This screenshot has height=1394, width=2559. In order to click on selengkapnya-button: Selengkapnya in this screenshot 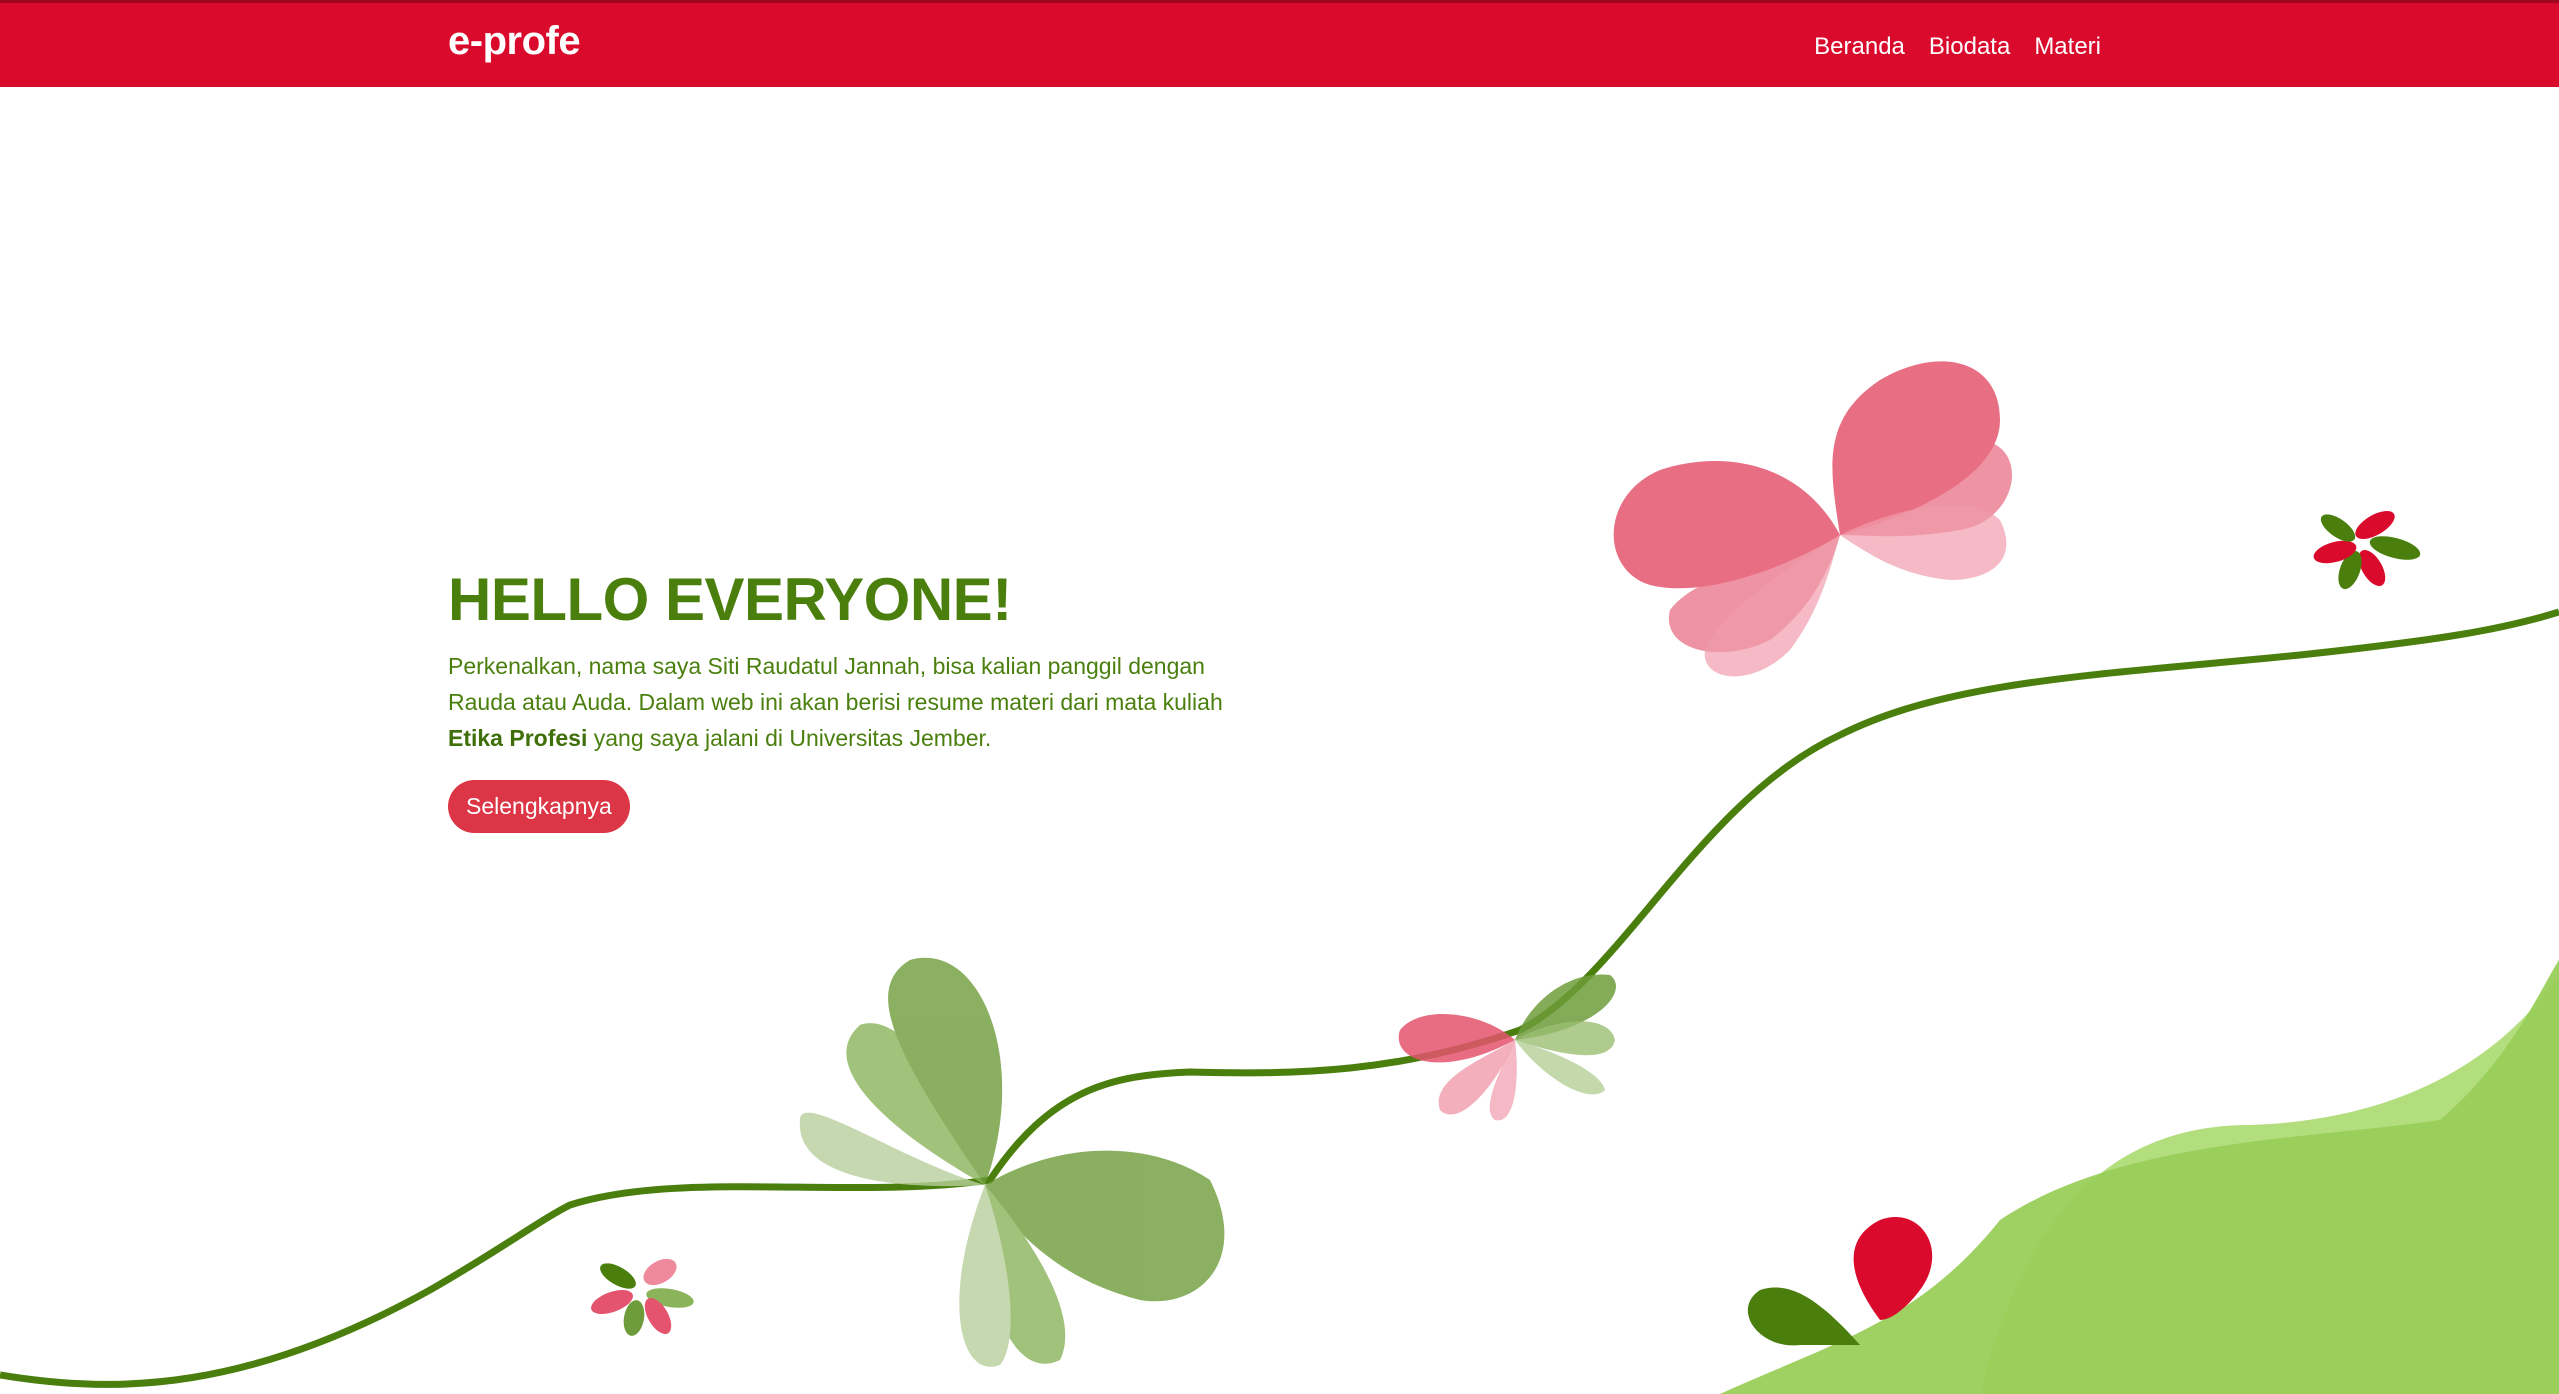, I will do `click(539, 806)`.